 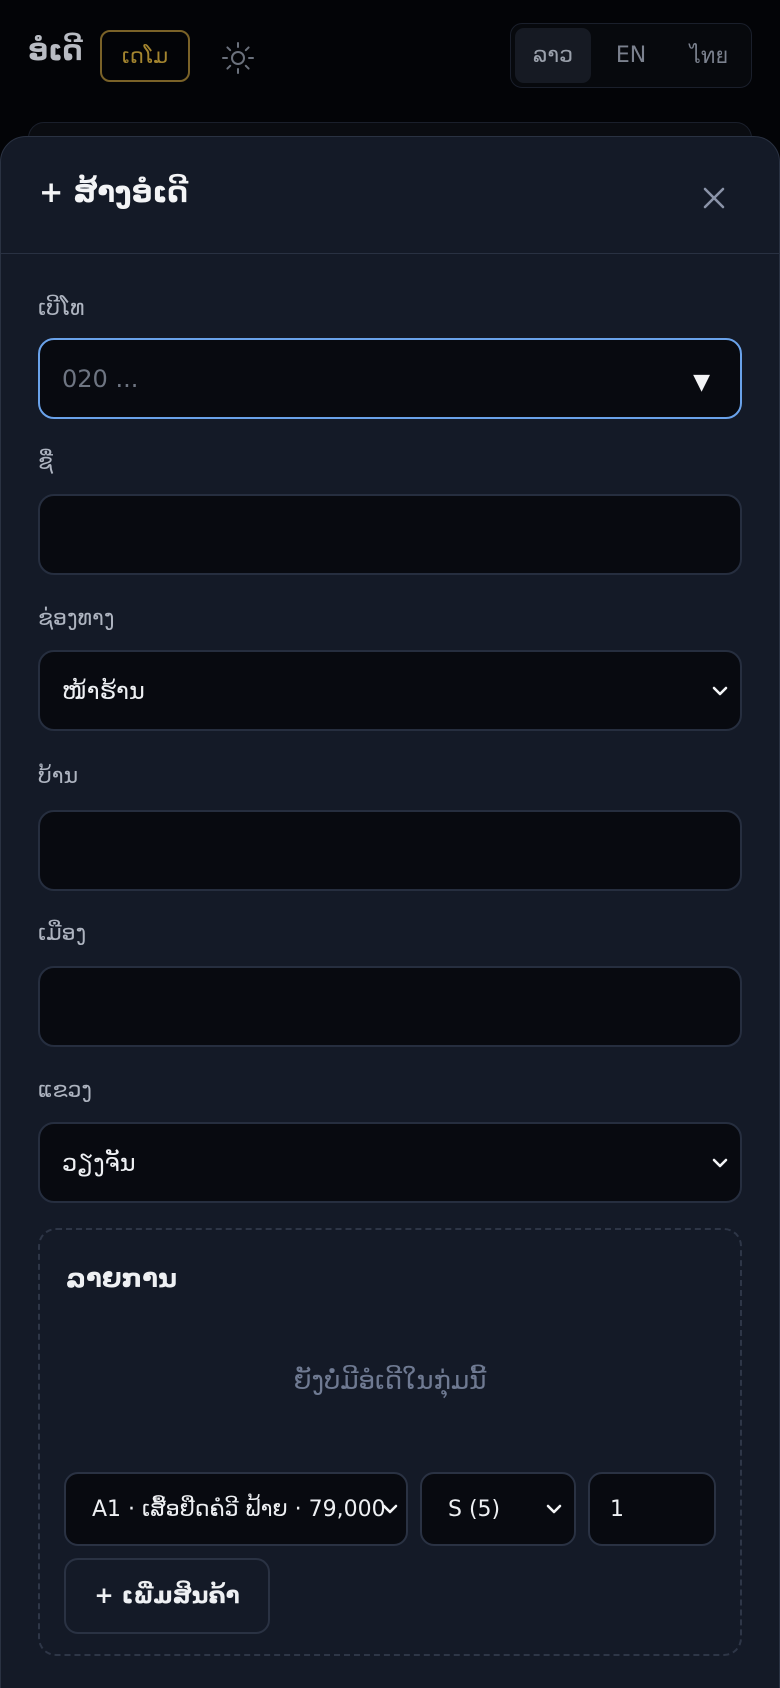 I want to click on name-label: ຊື່, so click(x=46, y=462).